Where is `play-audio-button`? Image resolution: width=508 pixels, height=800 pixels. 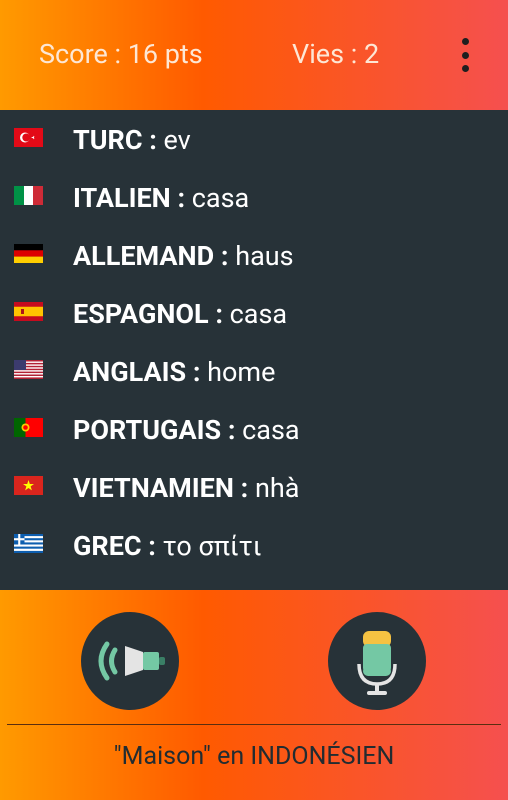 play-audio-button is located at coordinates (130, 661).